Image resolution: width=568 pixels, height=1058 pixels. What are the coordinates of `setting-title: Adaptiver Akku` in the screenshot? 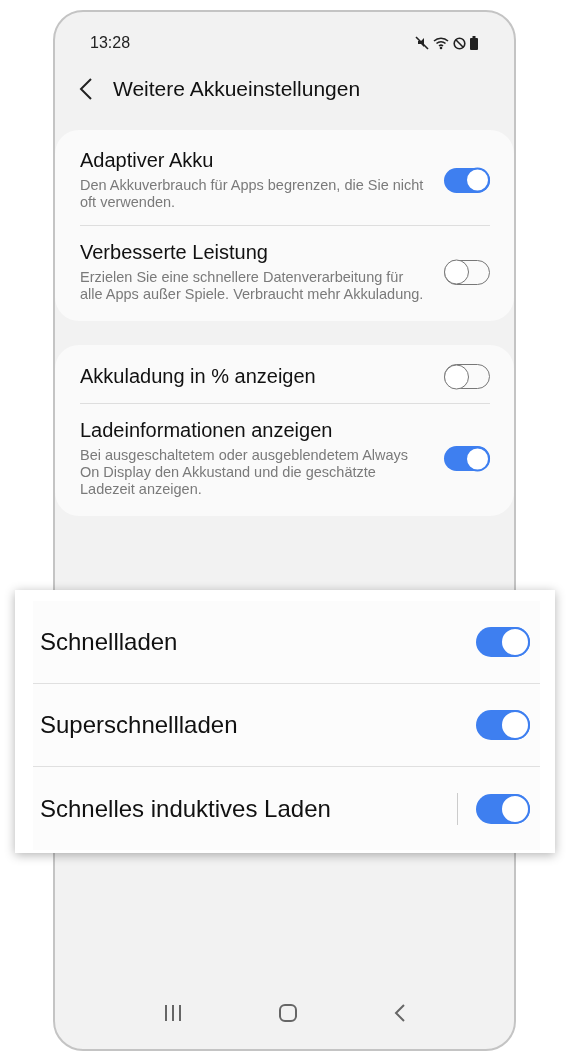 It's located at (147, 160).